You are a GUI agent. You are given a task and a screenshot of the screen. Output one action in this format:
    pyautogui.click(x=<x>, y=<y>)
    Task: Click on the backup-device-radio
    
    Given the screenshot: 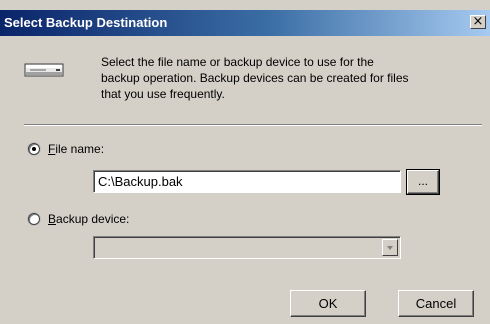 What is the action you would take?
    pyautogui.click(x=34, y=219)
    